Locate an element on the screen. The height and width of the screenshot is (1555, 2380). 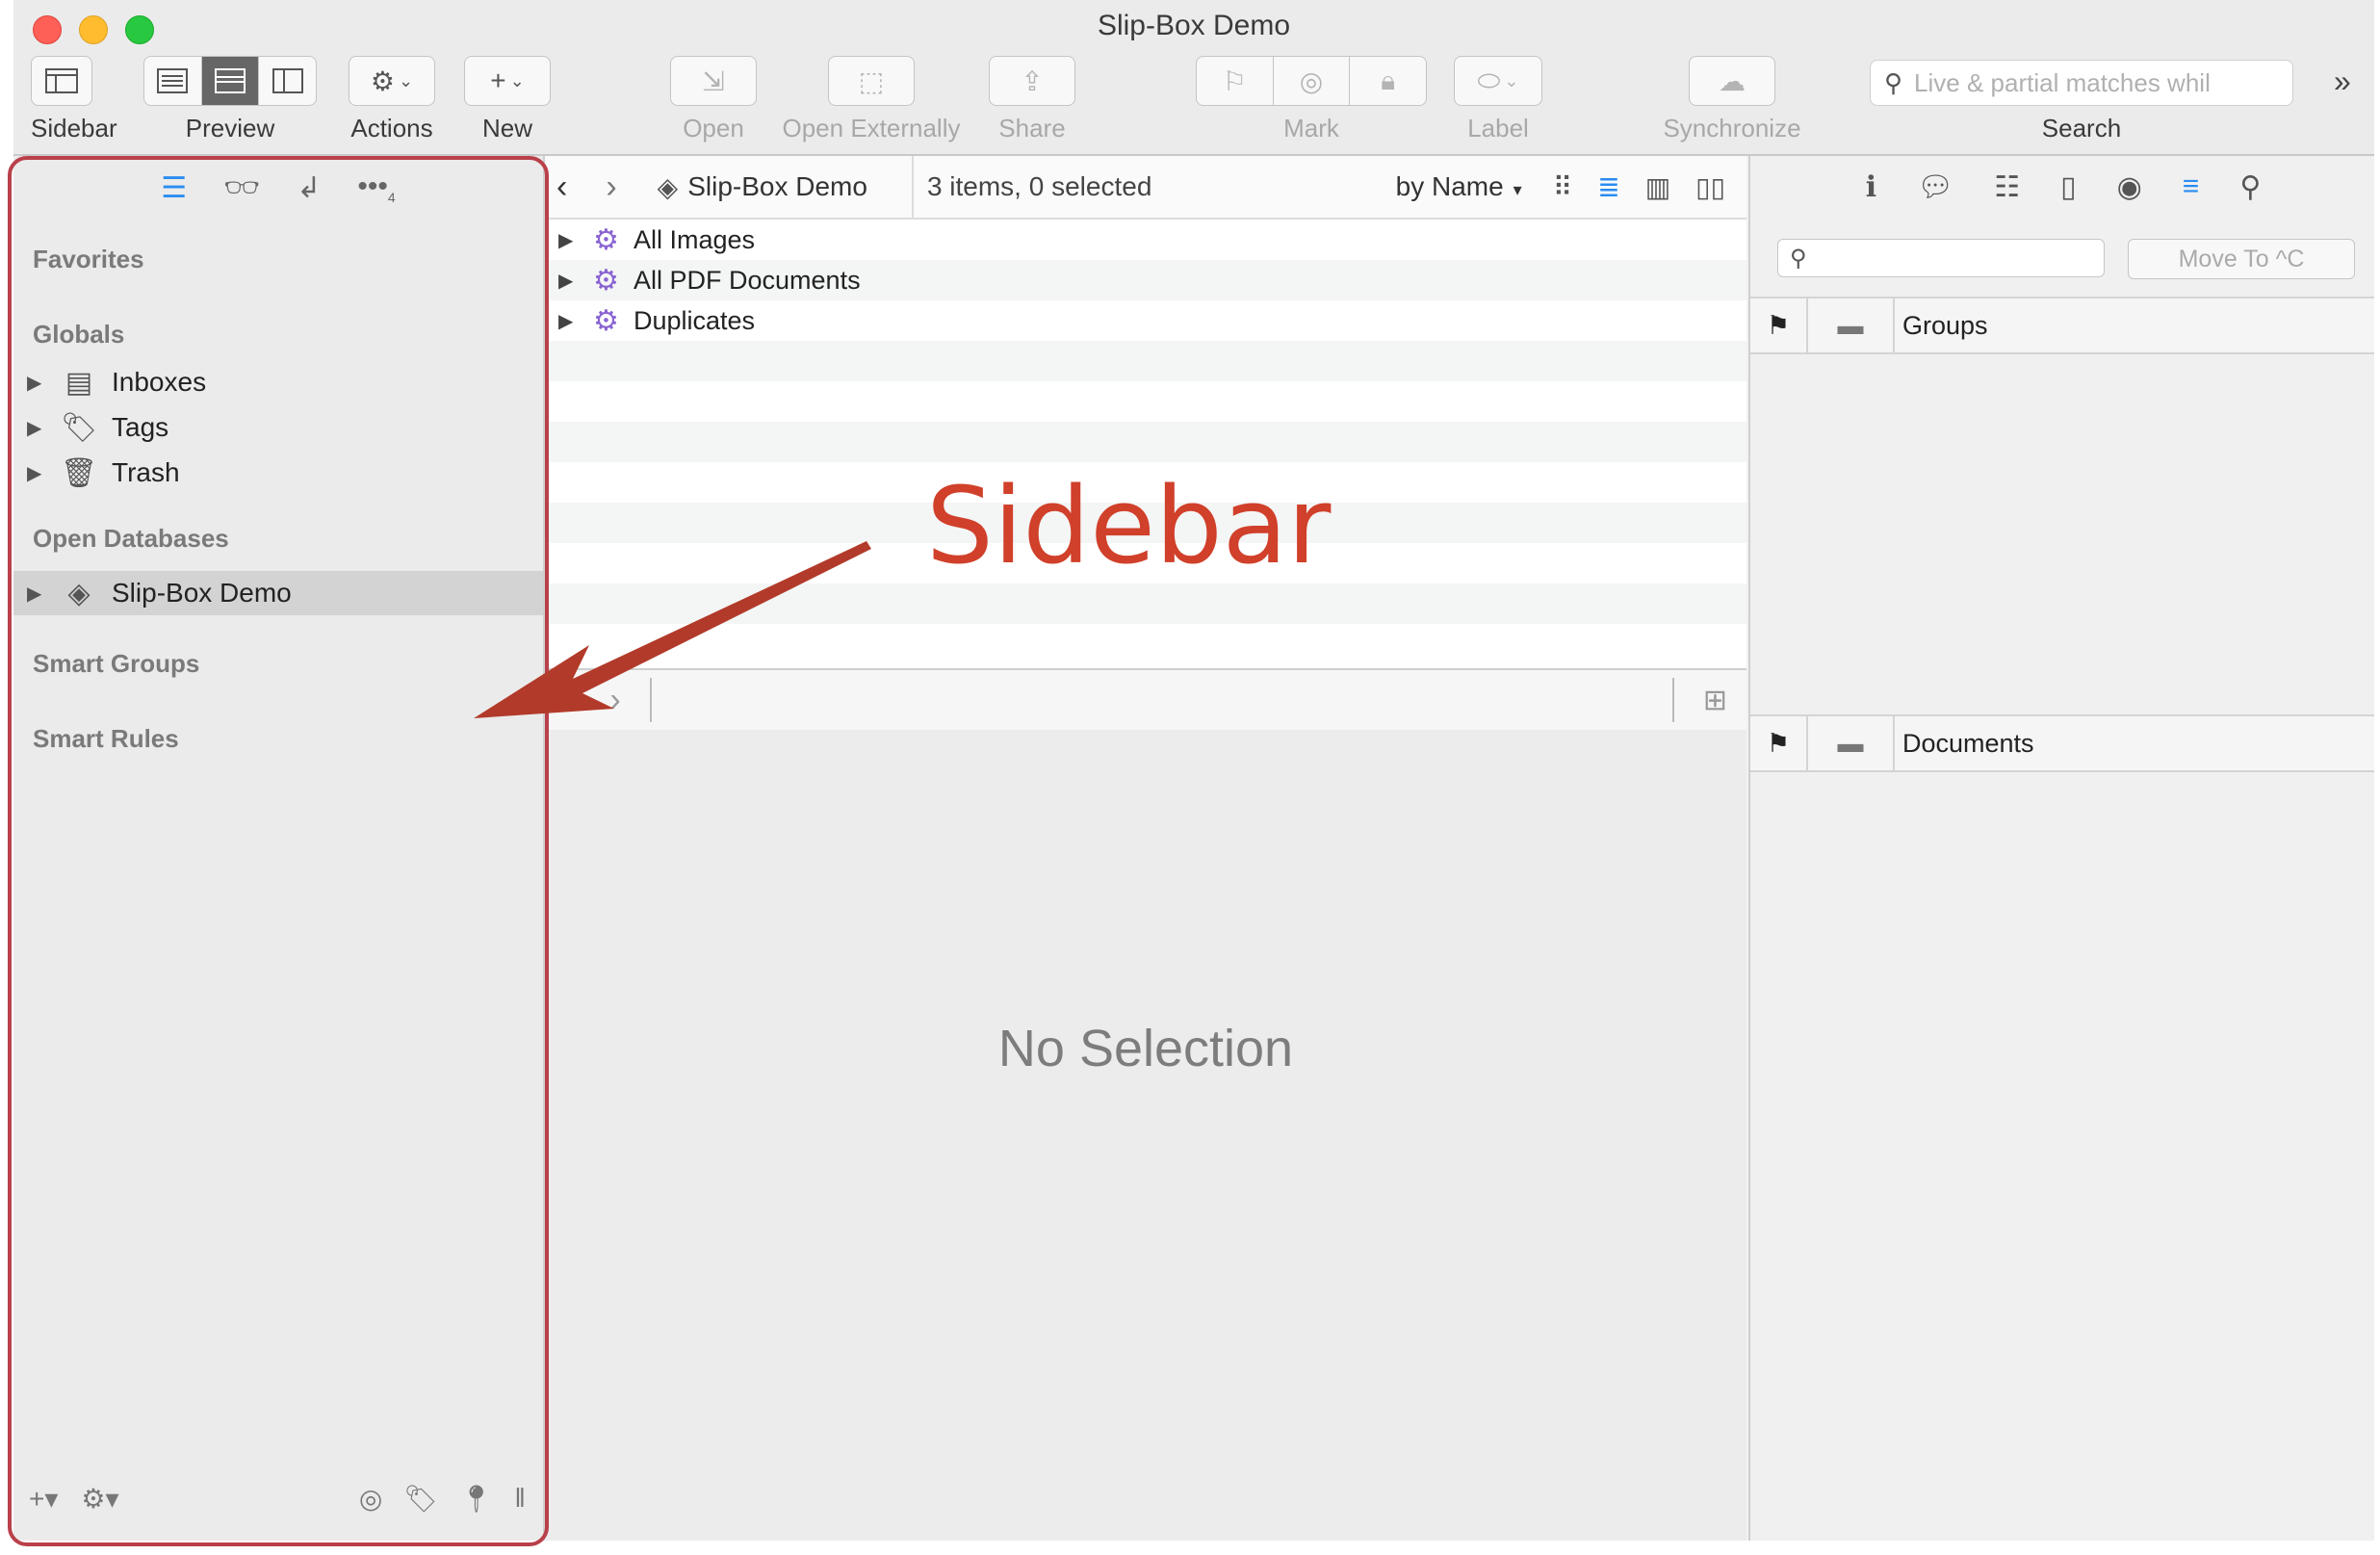
sidebar-label: Sidebar is located at coordinates (74, 128).